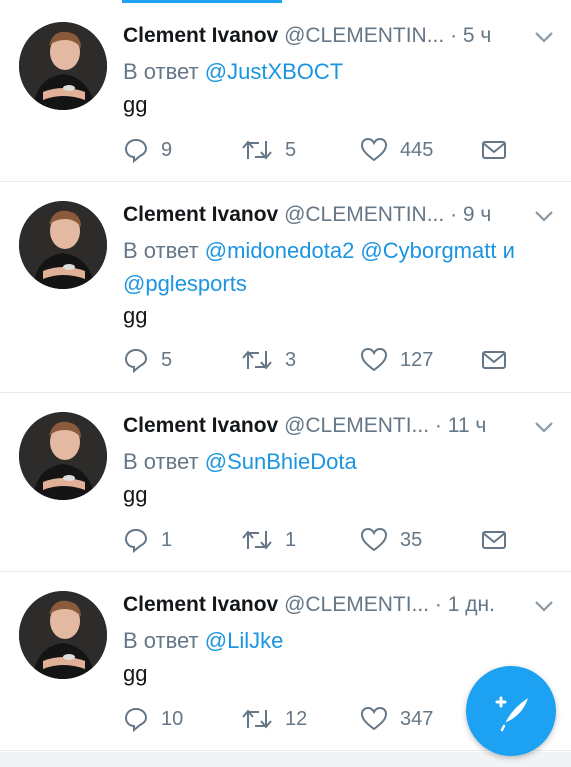 This screenshot has height=767, width=571. I want to click on retweet-button: 5, so click(268, 150).